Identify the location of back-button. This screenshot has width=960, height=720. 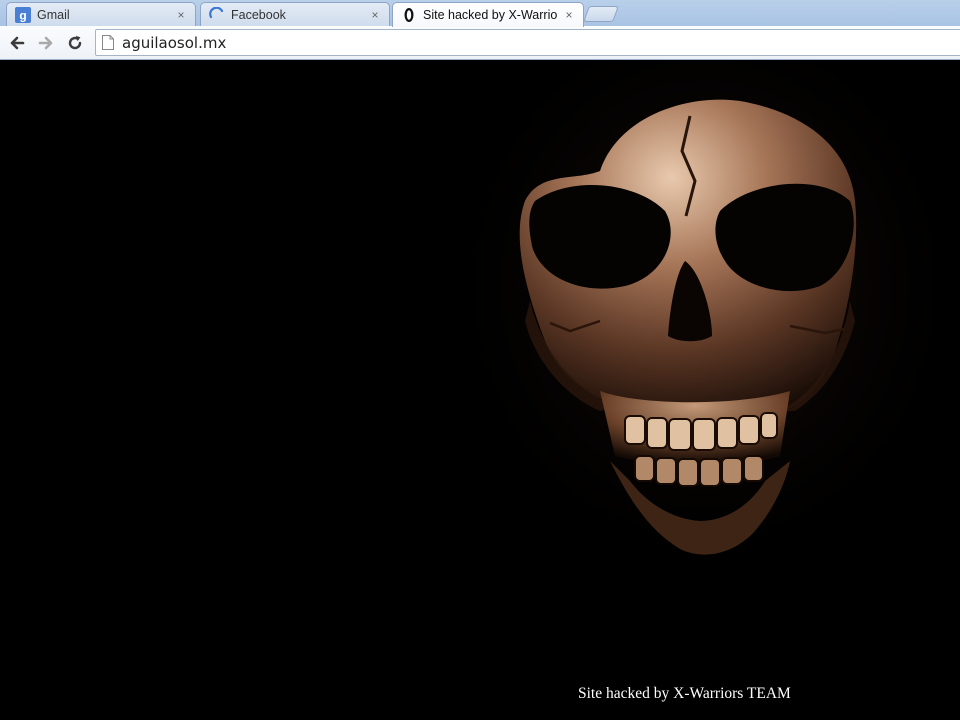
(17, 43).